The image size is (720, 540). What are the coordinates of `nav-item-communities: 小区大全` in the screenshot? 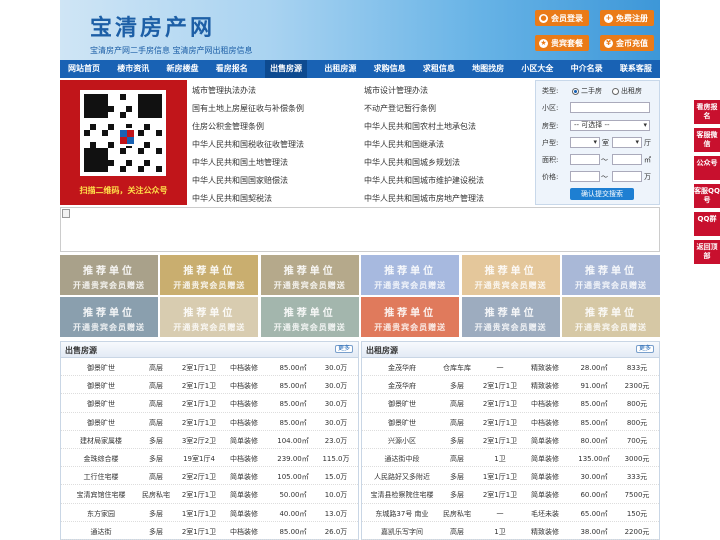 It's located at (537, 69).